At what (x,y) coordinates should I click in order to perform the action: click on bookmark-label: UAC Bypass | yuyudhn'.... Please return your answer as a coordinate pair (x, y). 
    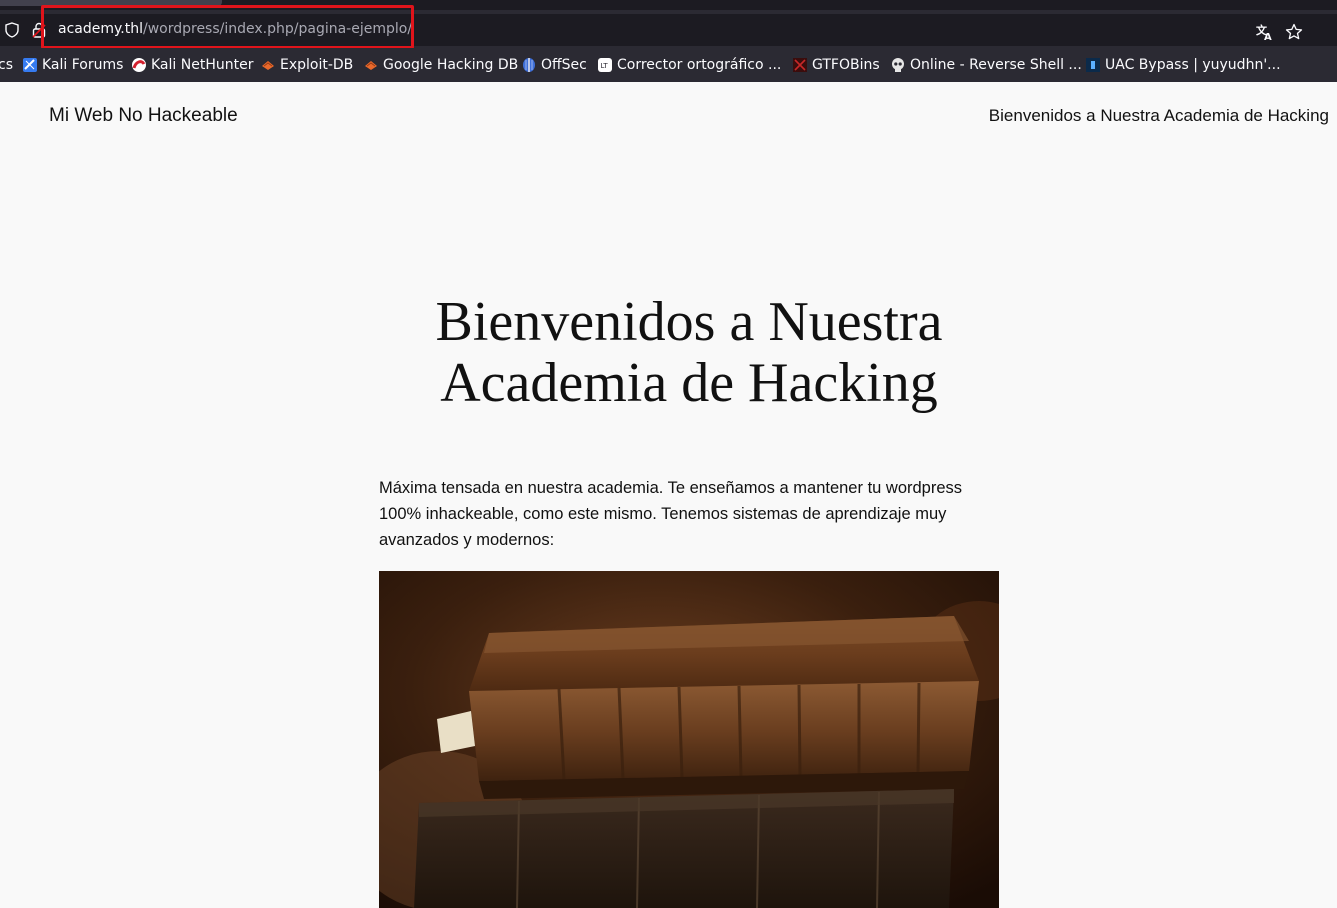
    Looking at the image, I should click on (1193, 65).